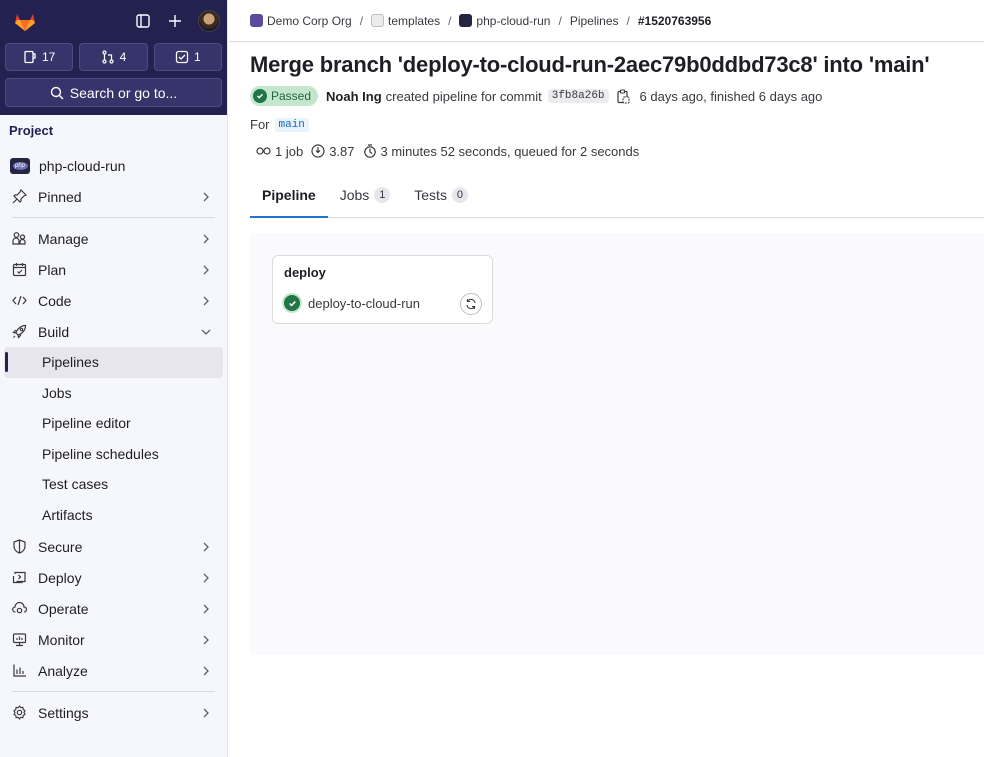  Describe the element at coordinates (19, 197) in the screenshot. I see `pin-icon` at that location.